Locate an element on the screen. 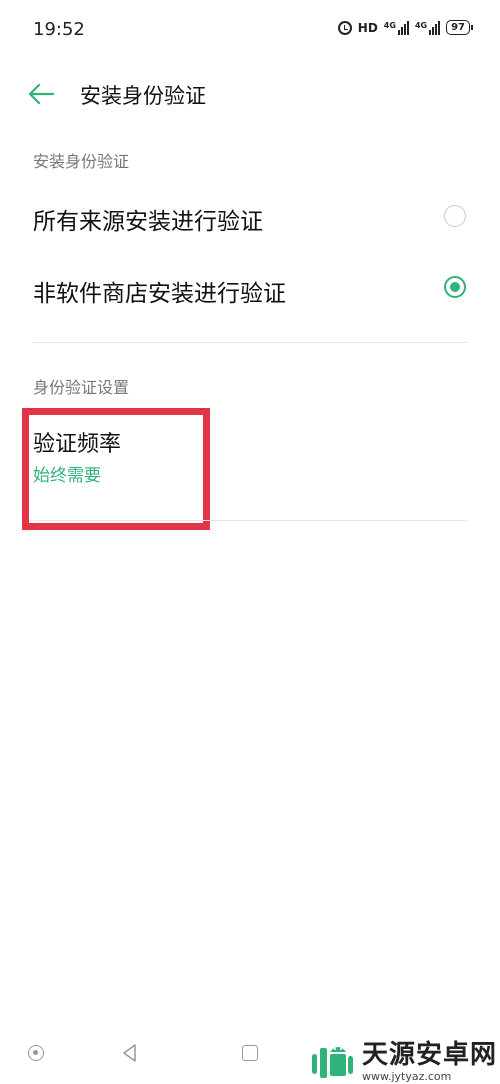 Image resolution: width=500 pixels, height=1084 pixels. highlight-annotation-box is located at coordinates (116, 469).